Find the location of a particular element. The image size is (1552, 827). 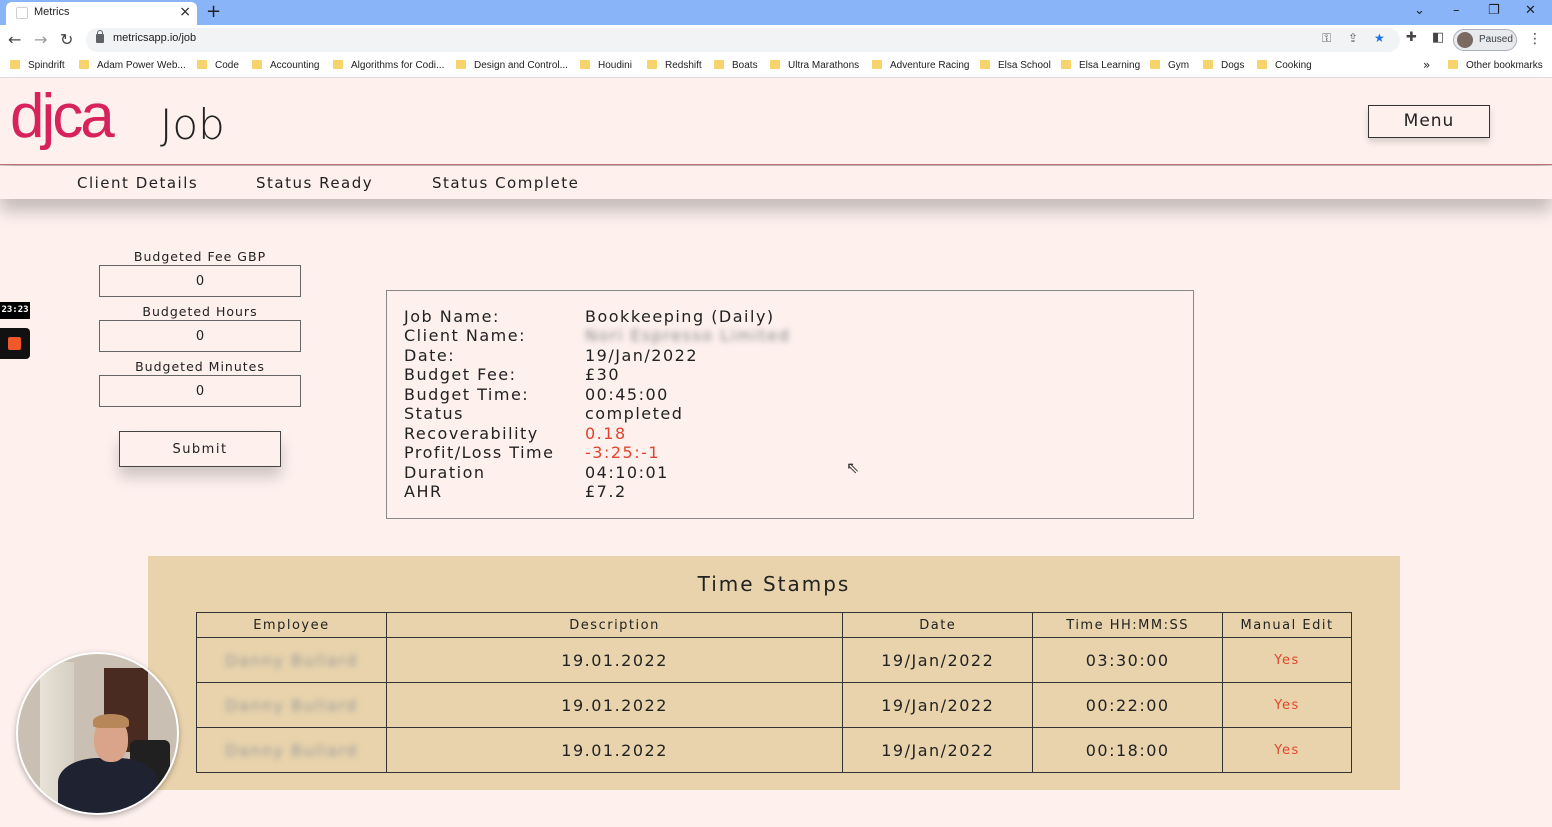

column-header-description: Description is located at coordinates (614, 625).